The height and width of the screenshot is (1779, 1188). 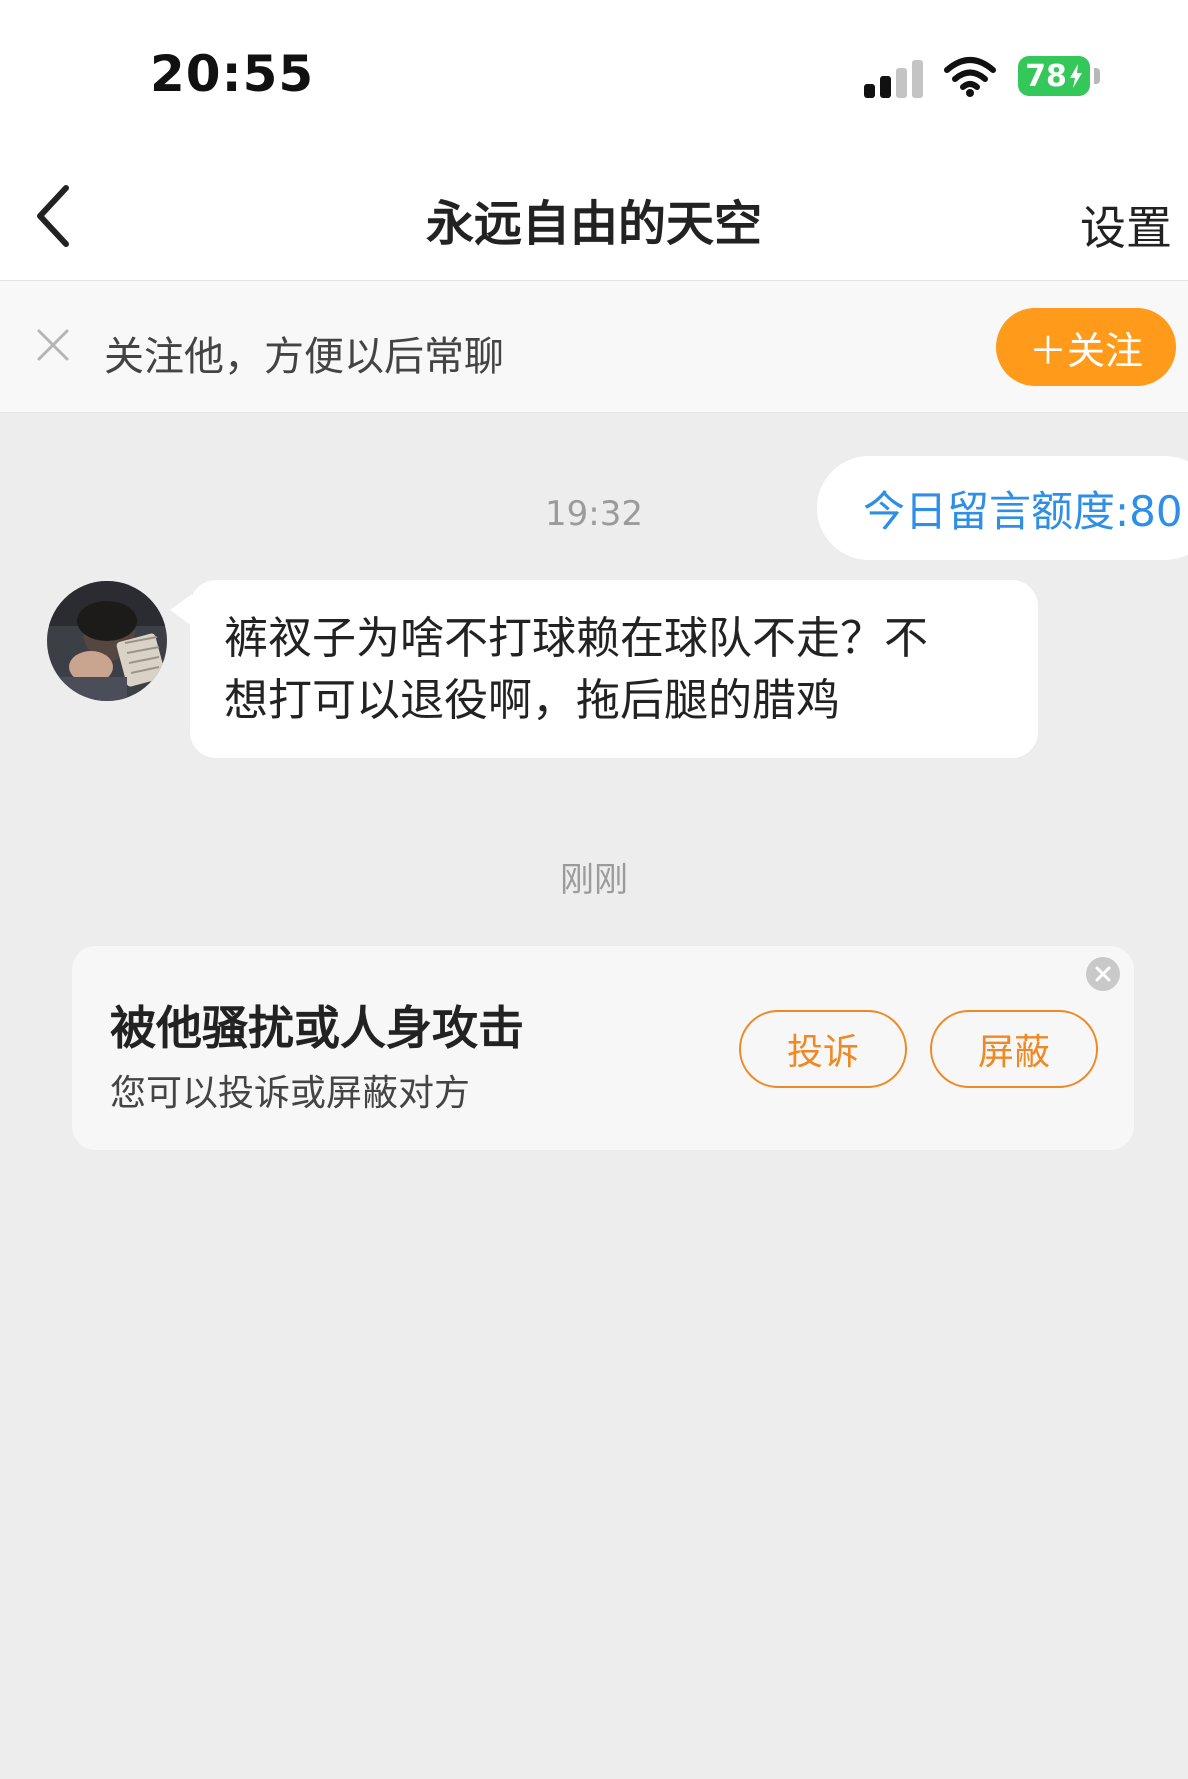 I want to click on cellular-signal-icon, so click(x=894, y=78).